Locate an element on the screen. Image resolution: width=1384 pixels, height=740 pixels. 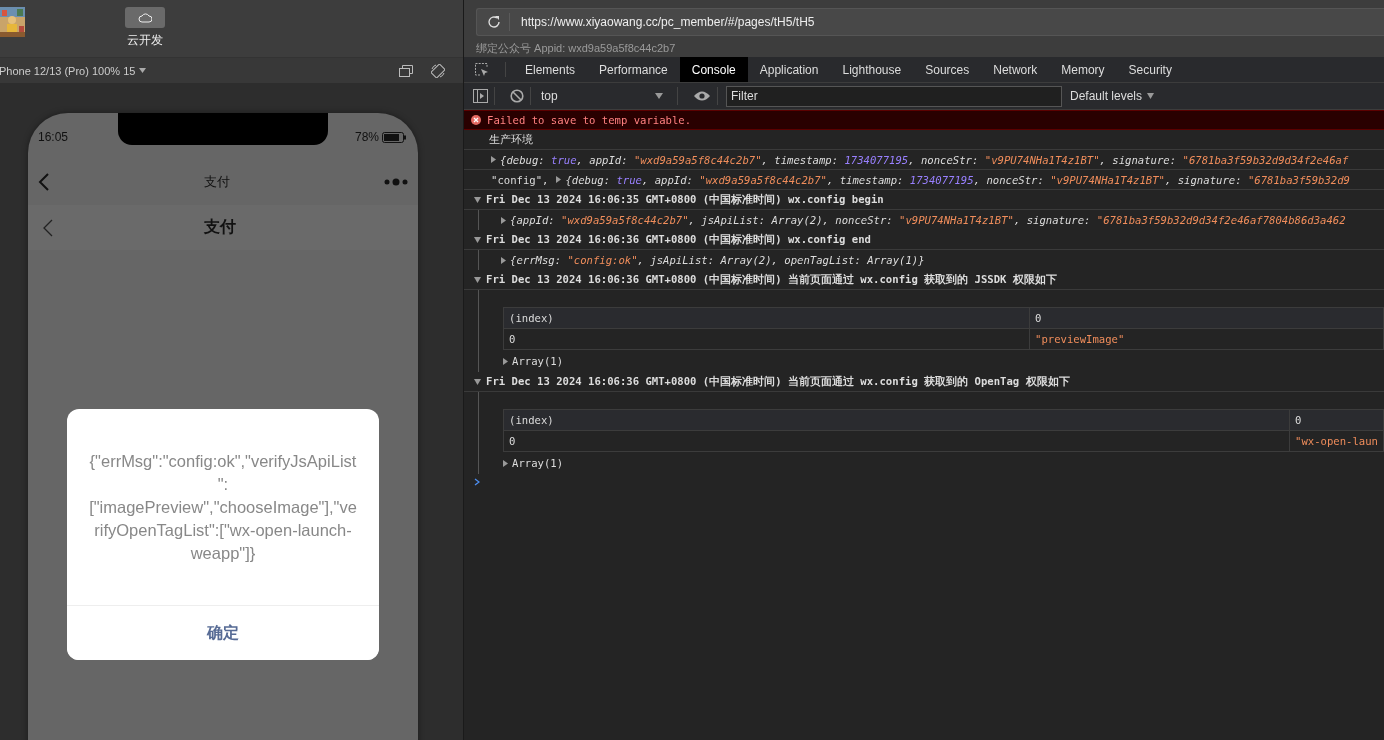
devtools-tab: Memory is located at coordinates (1083, 69).